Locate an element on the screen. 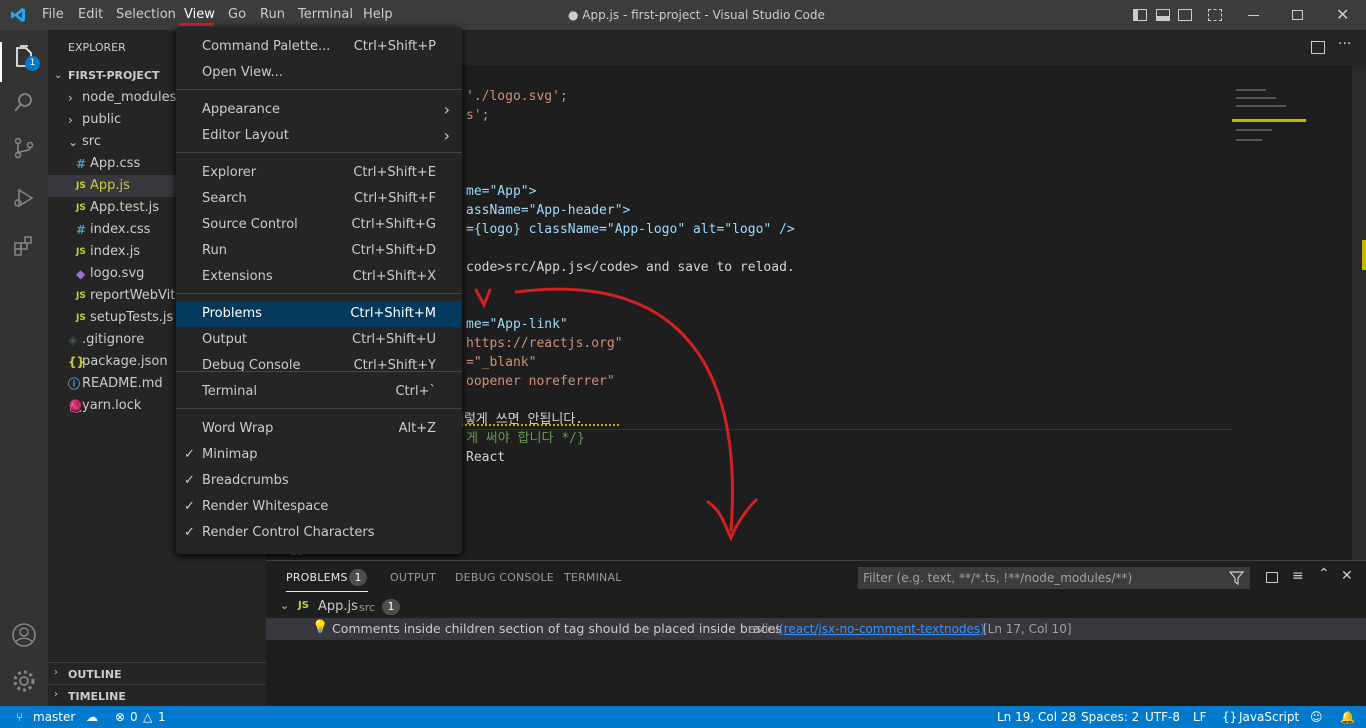 This screenshot has height=728, width=1366. more-actions-icon: ··· is located at coordinates (1344, 44).